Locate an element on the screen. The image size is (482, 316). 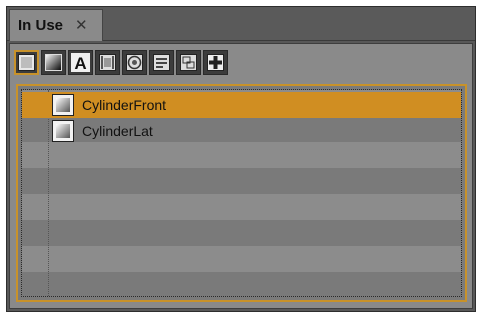
list-item-cylinderfront: CylinderFront is located at coordinates (241, 105).